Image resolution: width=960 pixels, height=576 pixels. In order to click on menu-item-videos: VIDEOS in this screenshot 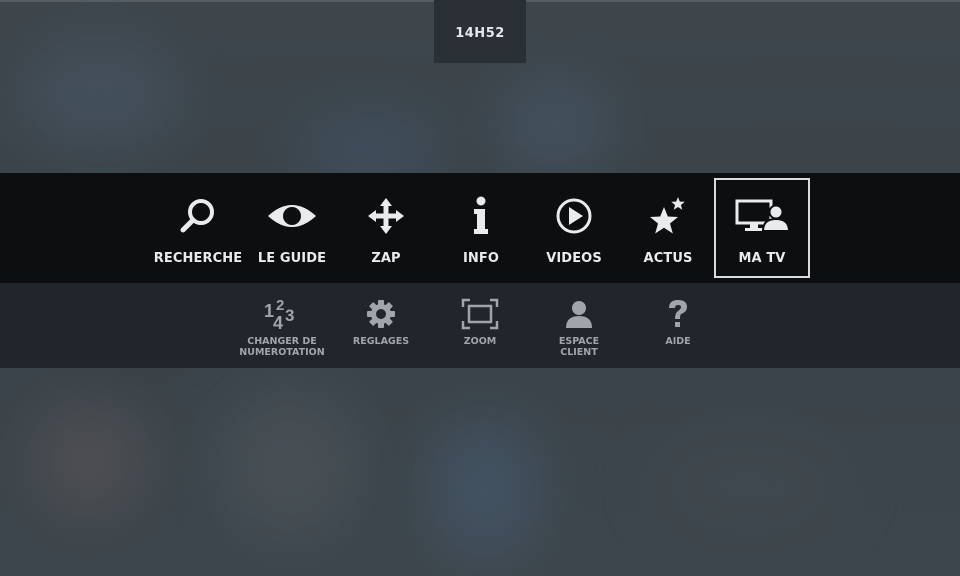, I will do `click(574, 228)`.